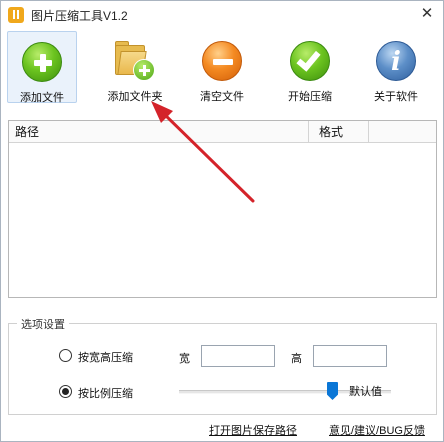  What do you see at coordinates (159, 132) in the screenshot?
I see `column-header-path: 路径` at bounding box center [159, 132].